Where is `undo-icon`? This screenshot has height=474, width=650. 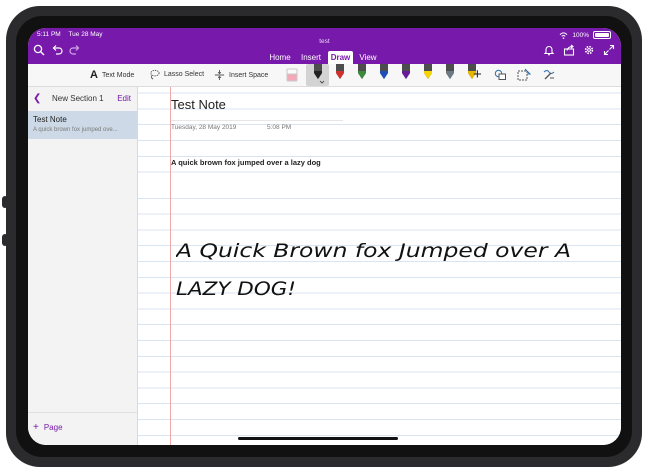
undo-icon is located at coordinates (57, 50).